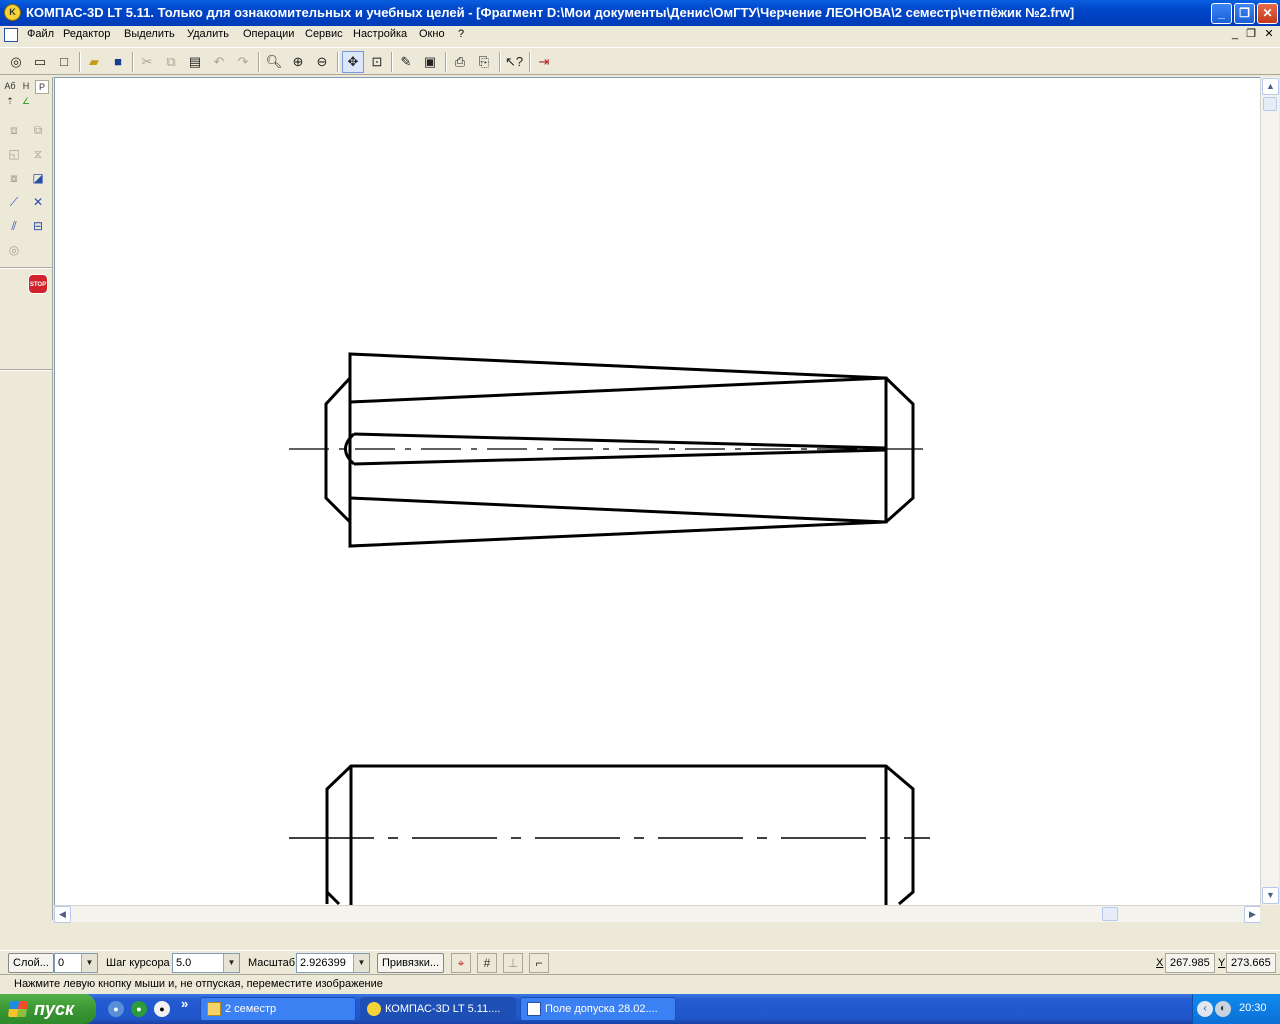 This screenshot has width=1280, height=1024. Describe the element at coordinates (1253, 1008) in the screenshot. I see `clock: 20:30` at that location.